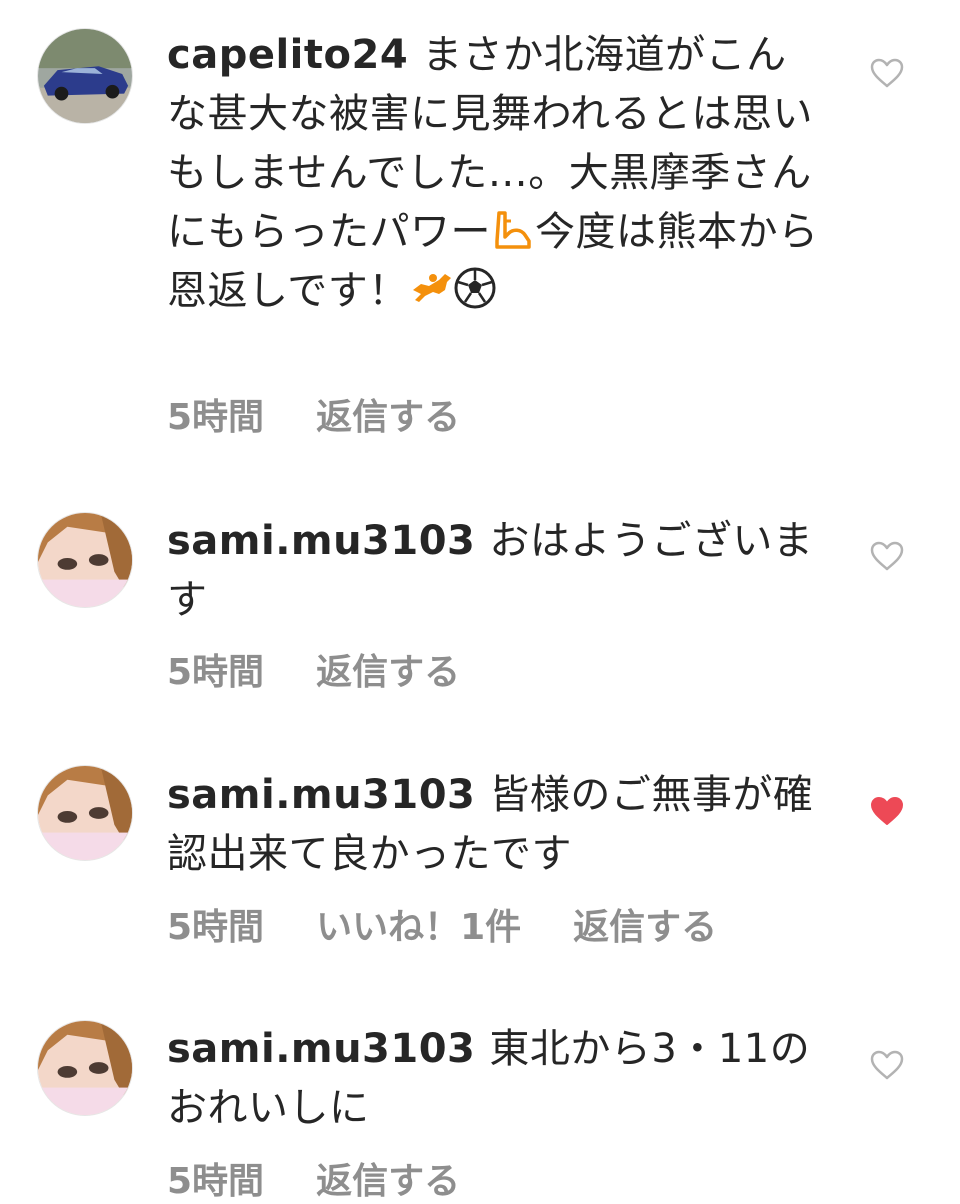 Image resolution: width=960 pixels, height=1204 pixels. I want to click on heart-filled-icon, so click(887, 811).